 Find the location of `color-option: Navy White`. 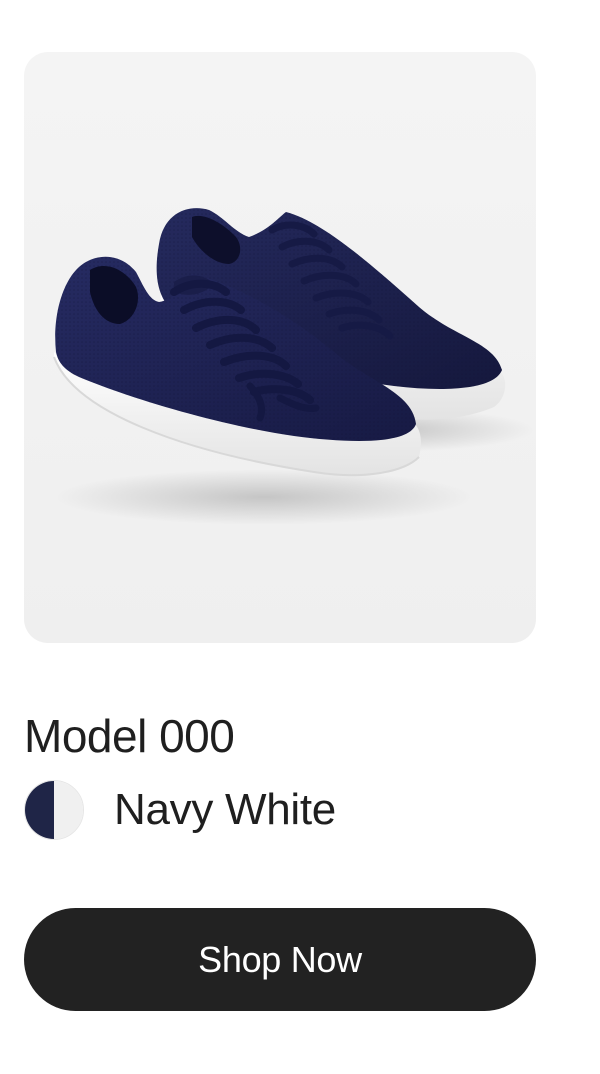

color-option: Navy White is located at coordinates (180, 810).